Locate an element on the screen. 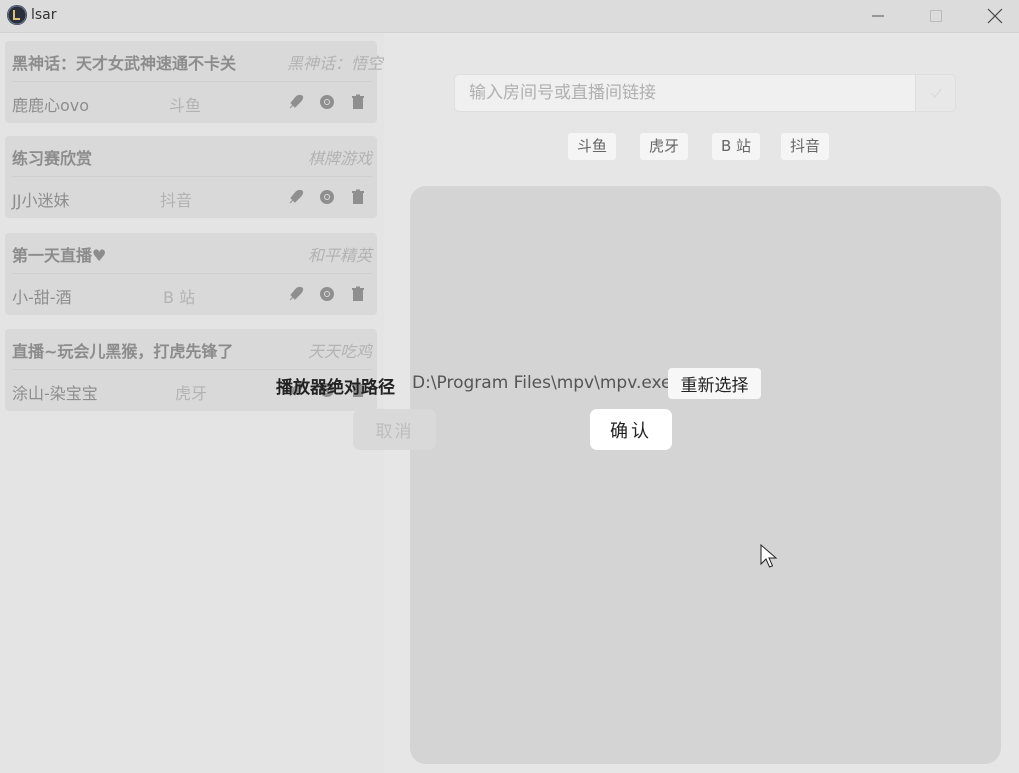 This screenshot has height=773, width=1019. platform-tag-douyu: 斗鱼 is located at coordinates (592, 146).